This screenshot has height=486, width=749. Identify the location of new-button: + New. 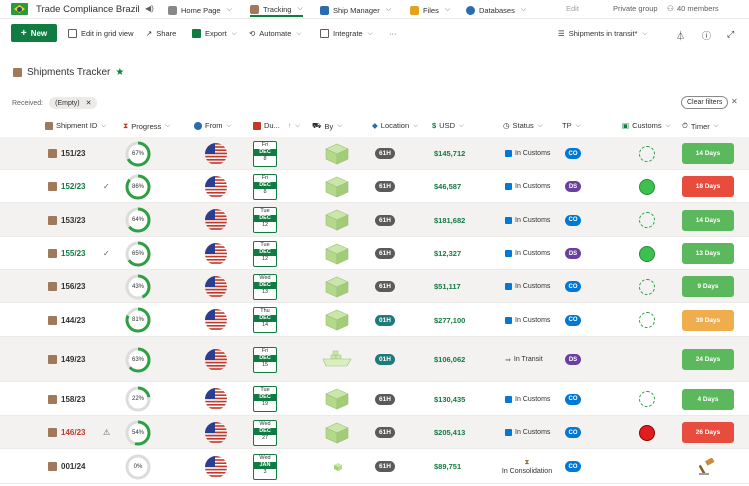
(34, 33).